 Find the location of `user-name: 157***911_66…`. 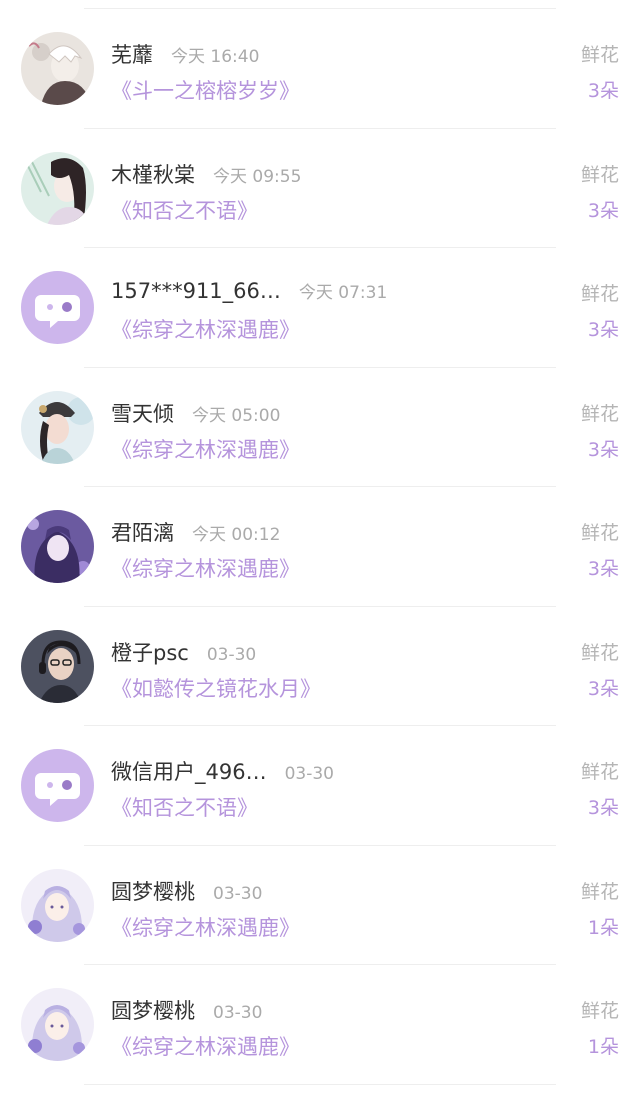

user-name: 157***911_66… is located at coordinates (196, 291).